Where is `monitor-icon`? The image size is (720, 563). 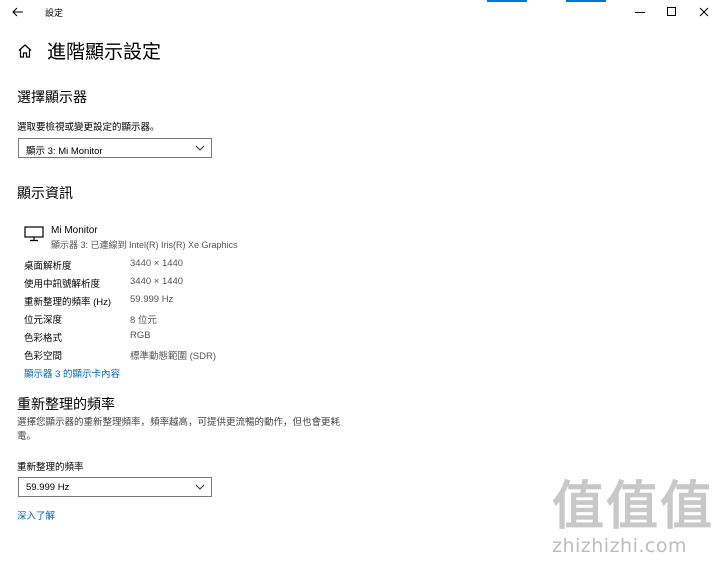 monitor-icon is located at coordinates (34, 234).